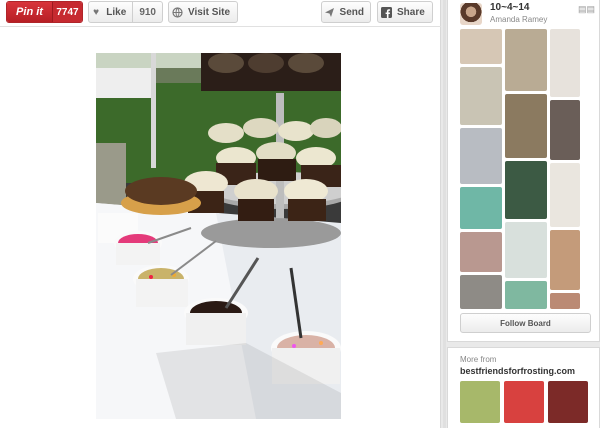 This screenshot has width=600, height=428. What do you see at coordinates (525, 323) in the screenshot?
I see `follow-board-button: Follow Board` at bounding box center [525, 323].